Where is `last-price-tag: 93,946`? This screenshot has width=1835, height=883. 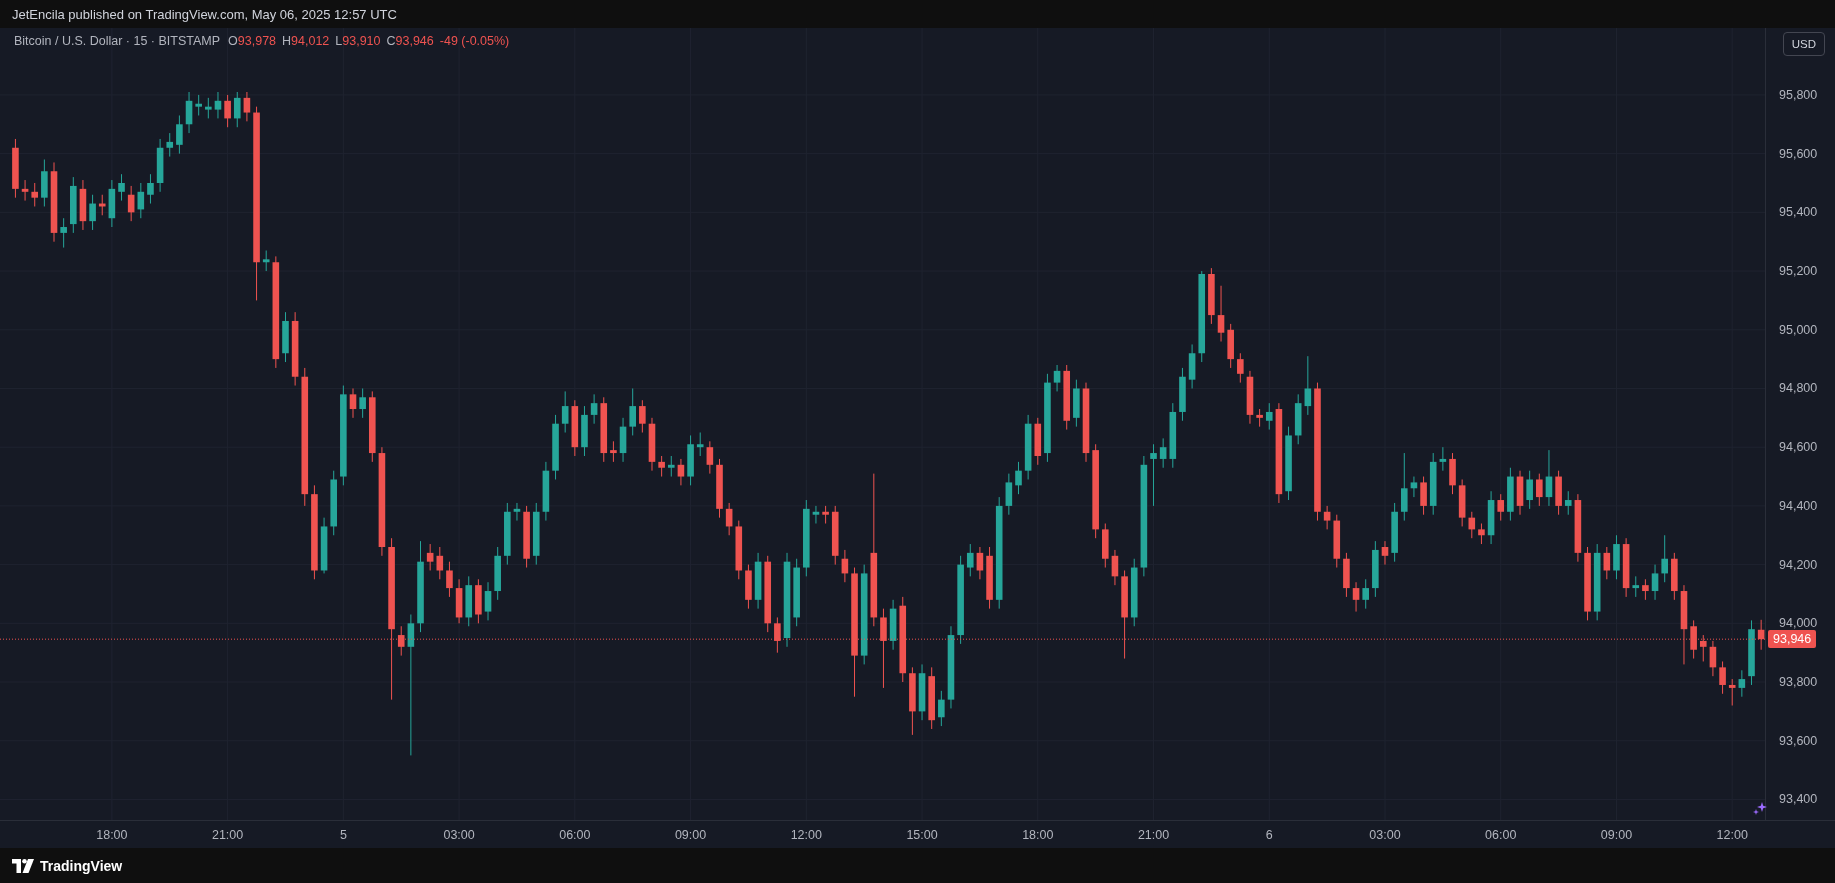 last-price-tag: 93,946 is located at coordinates (1792, 639).